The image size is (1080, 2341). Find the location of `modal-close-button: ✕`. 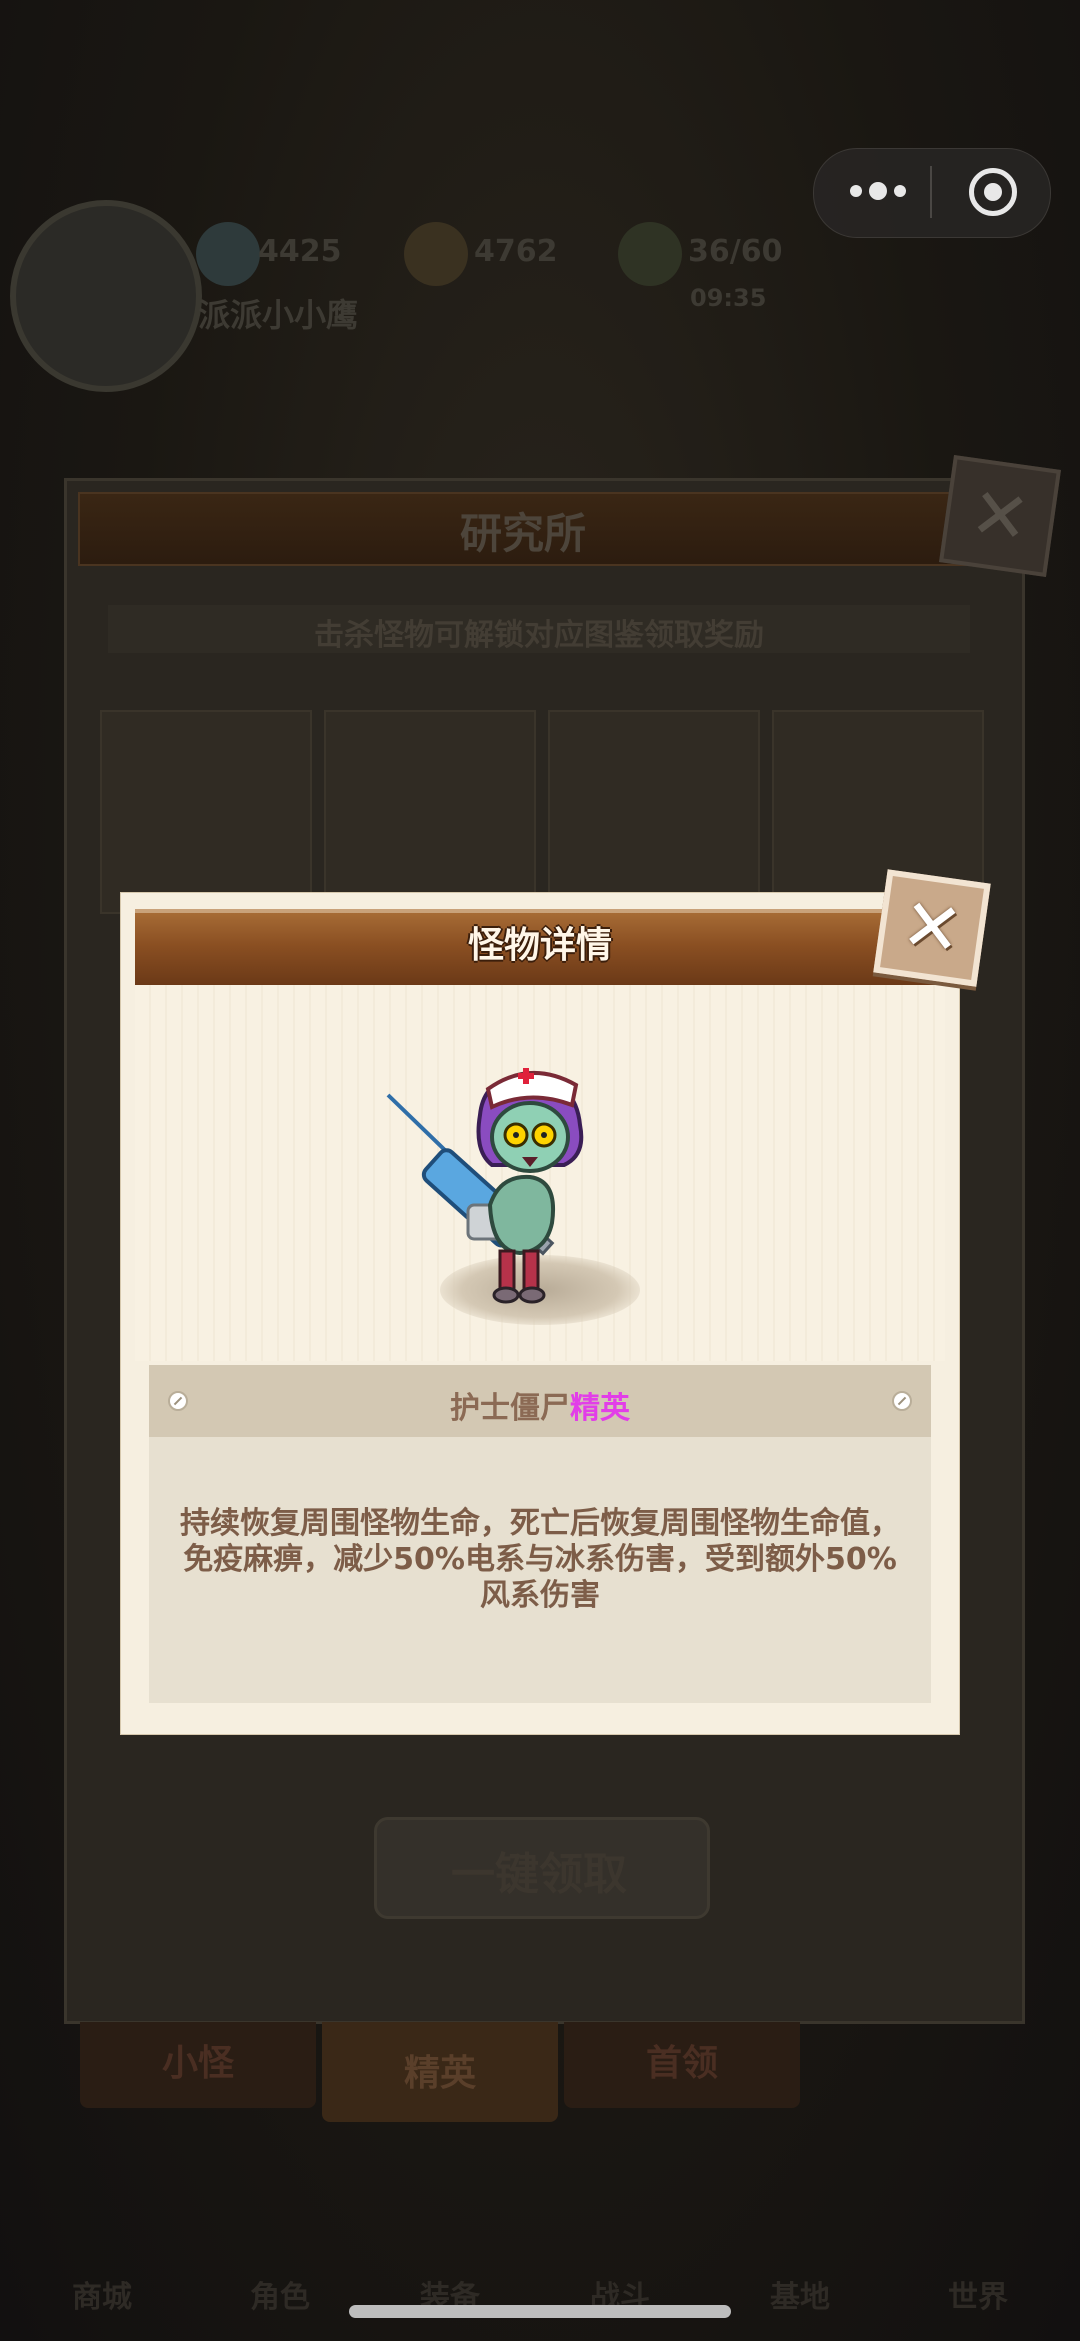

modal-close-button: ✕ is located at coordinates (932, 928).